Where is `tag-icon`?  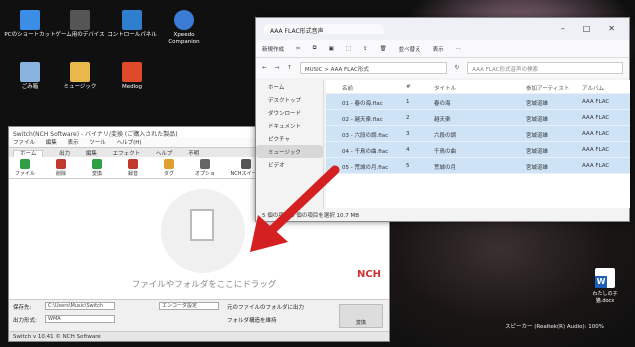
tag-icon is located at coordinates (169, 164).